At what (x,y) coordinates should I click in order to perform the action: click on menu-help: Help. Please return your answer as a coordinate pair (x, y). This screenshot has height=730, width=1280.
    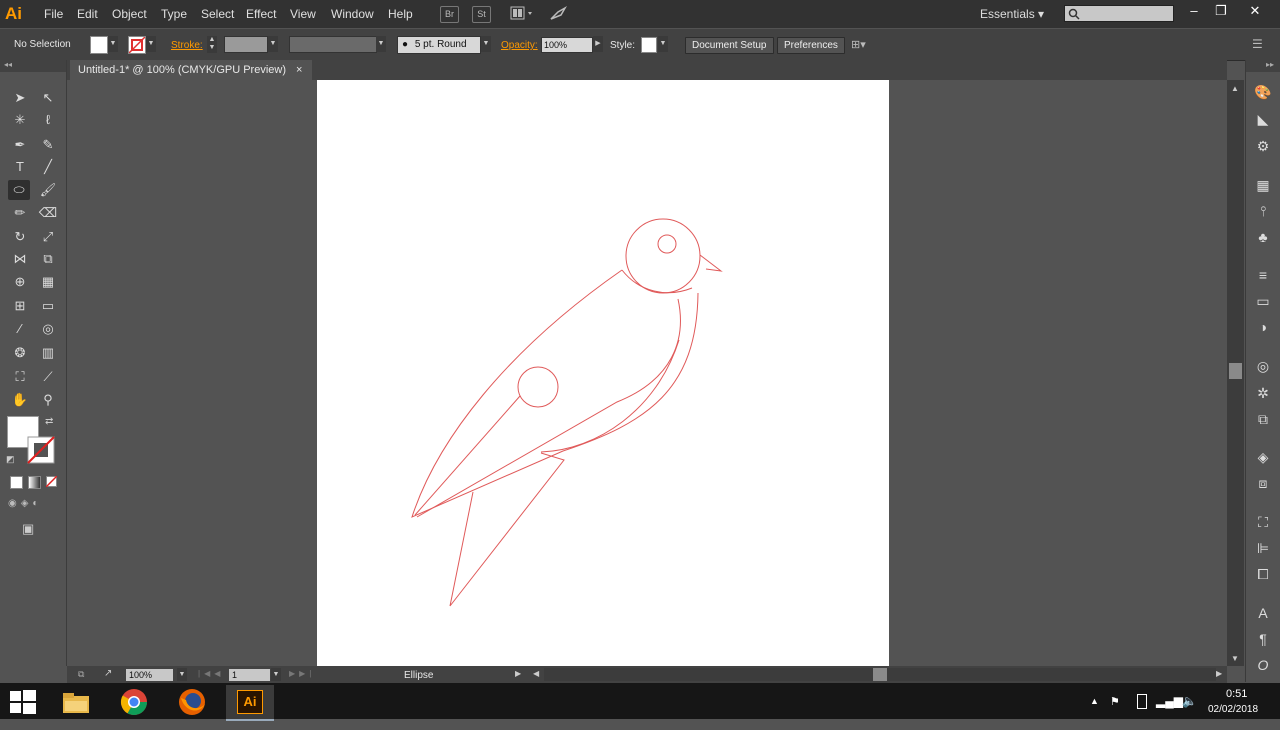
    Looking at the image, I should click on (400, 14).